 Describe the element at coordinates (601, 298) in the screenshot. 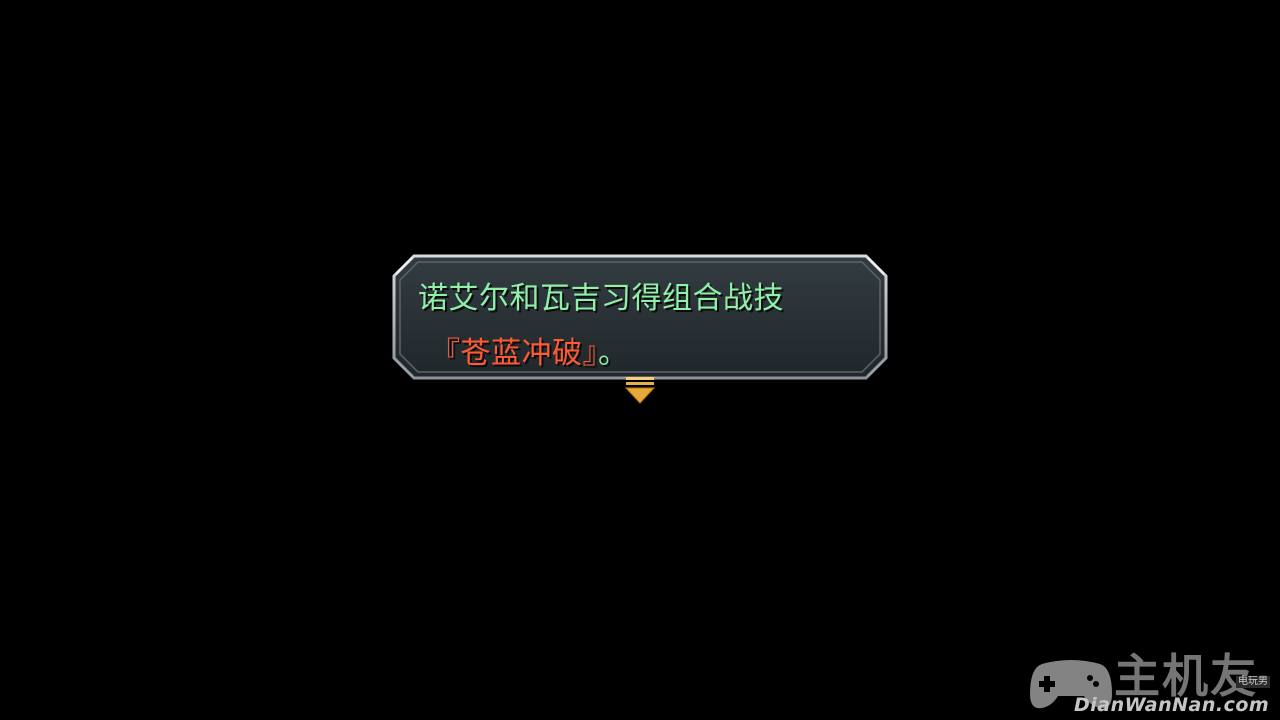

I see `dialog-line-1: 诺艾尔和瓦吉习得组合战技` at that location.